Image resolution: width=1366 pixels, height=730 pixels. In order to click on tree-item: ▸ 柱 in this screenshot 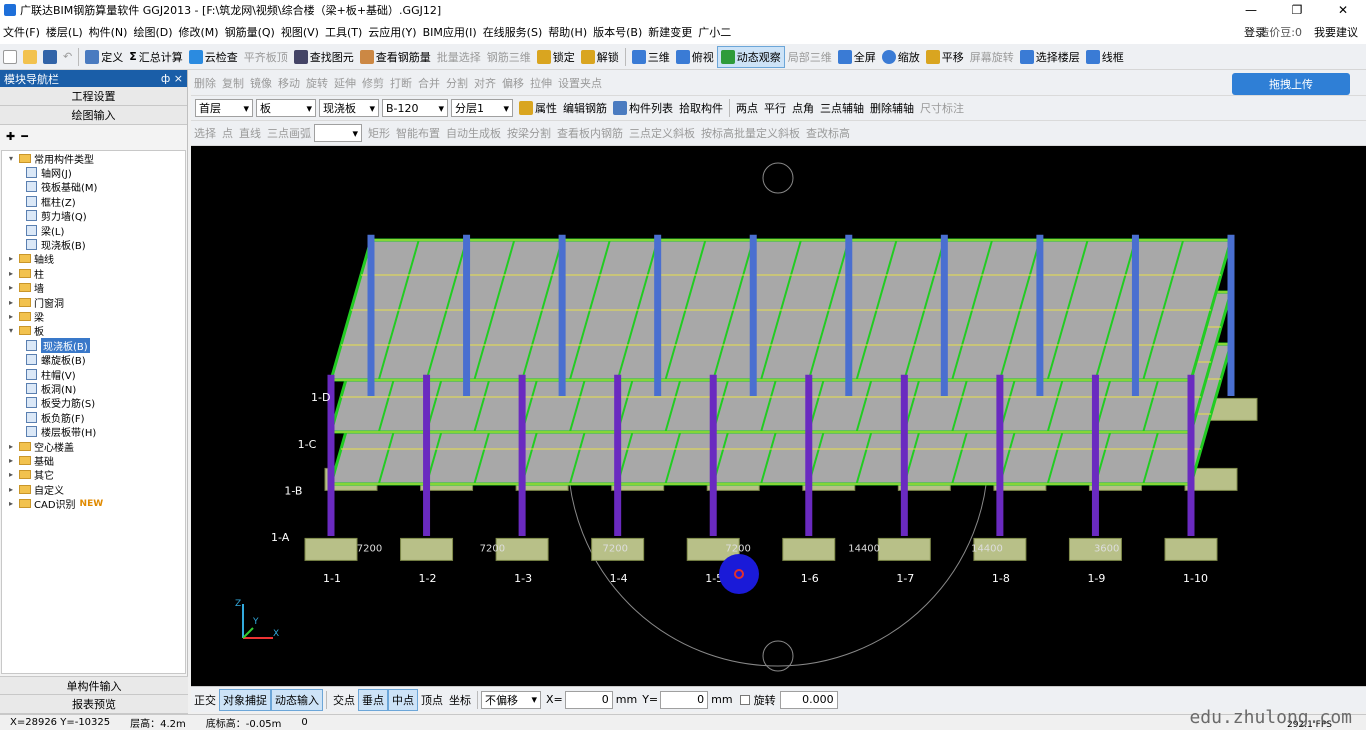, I will do `click(93, 273)`.